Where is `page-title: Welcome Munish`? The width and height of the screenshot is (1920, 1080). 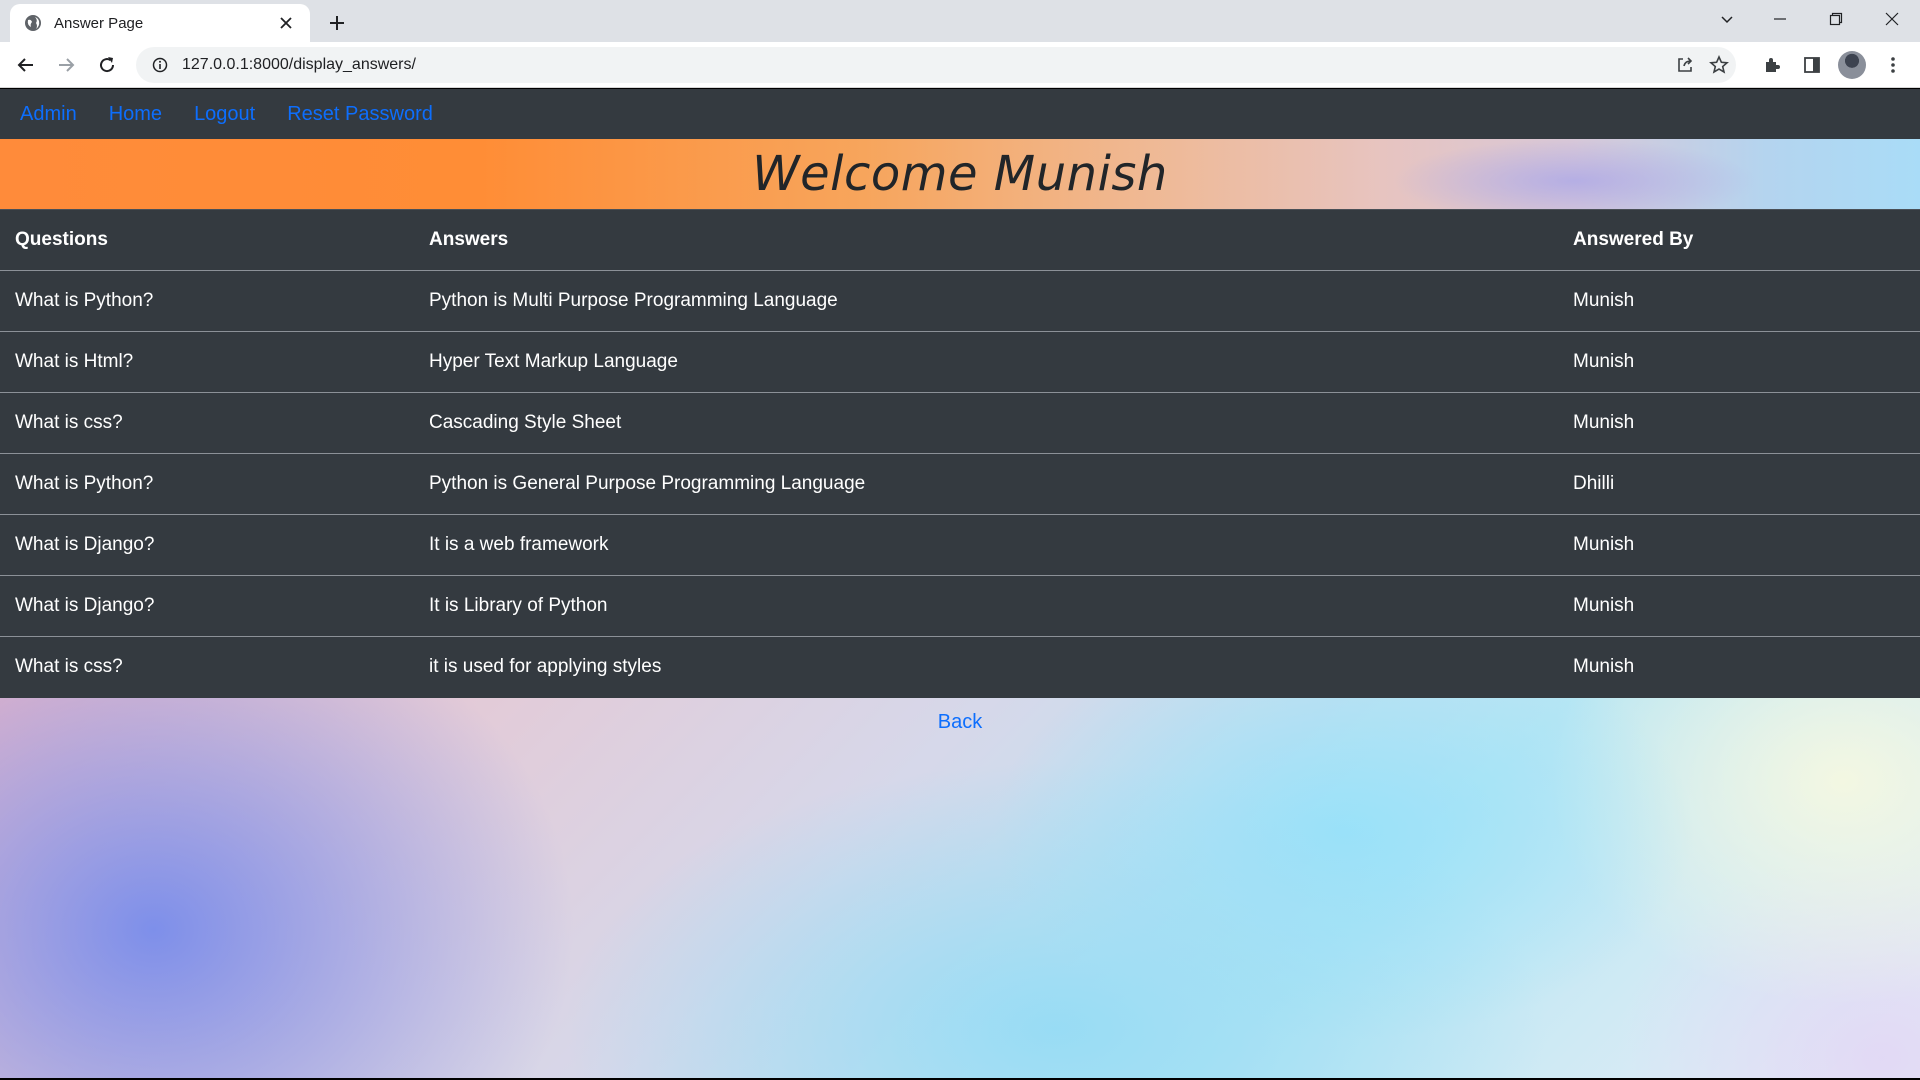
page-title: Welcome Munish is located at coordinates (960, 174).